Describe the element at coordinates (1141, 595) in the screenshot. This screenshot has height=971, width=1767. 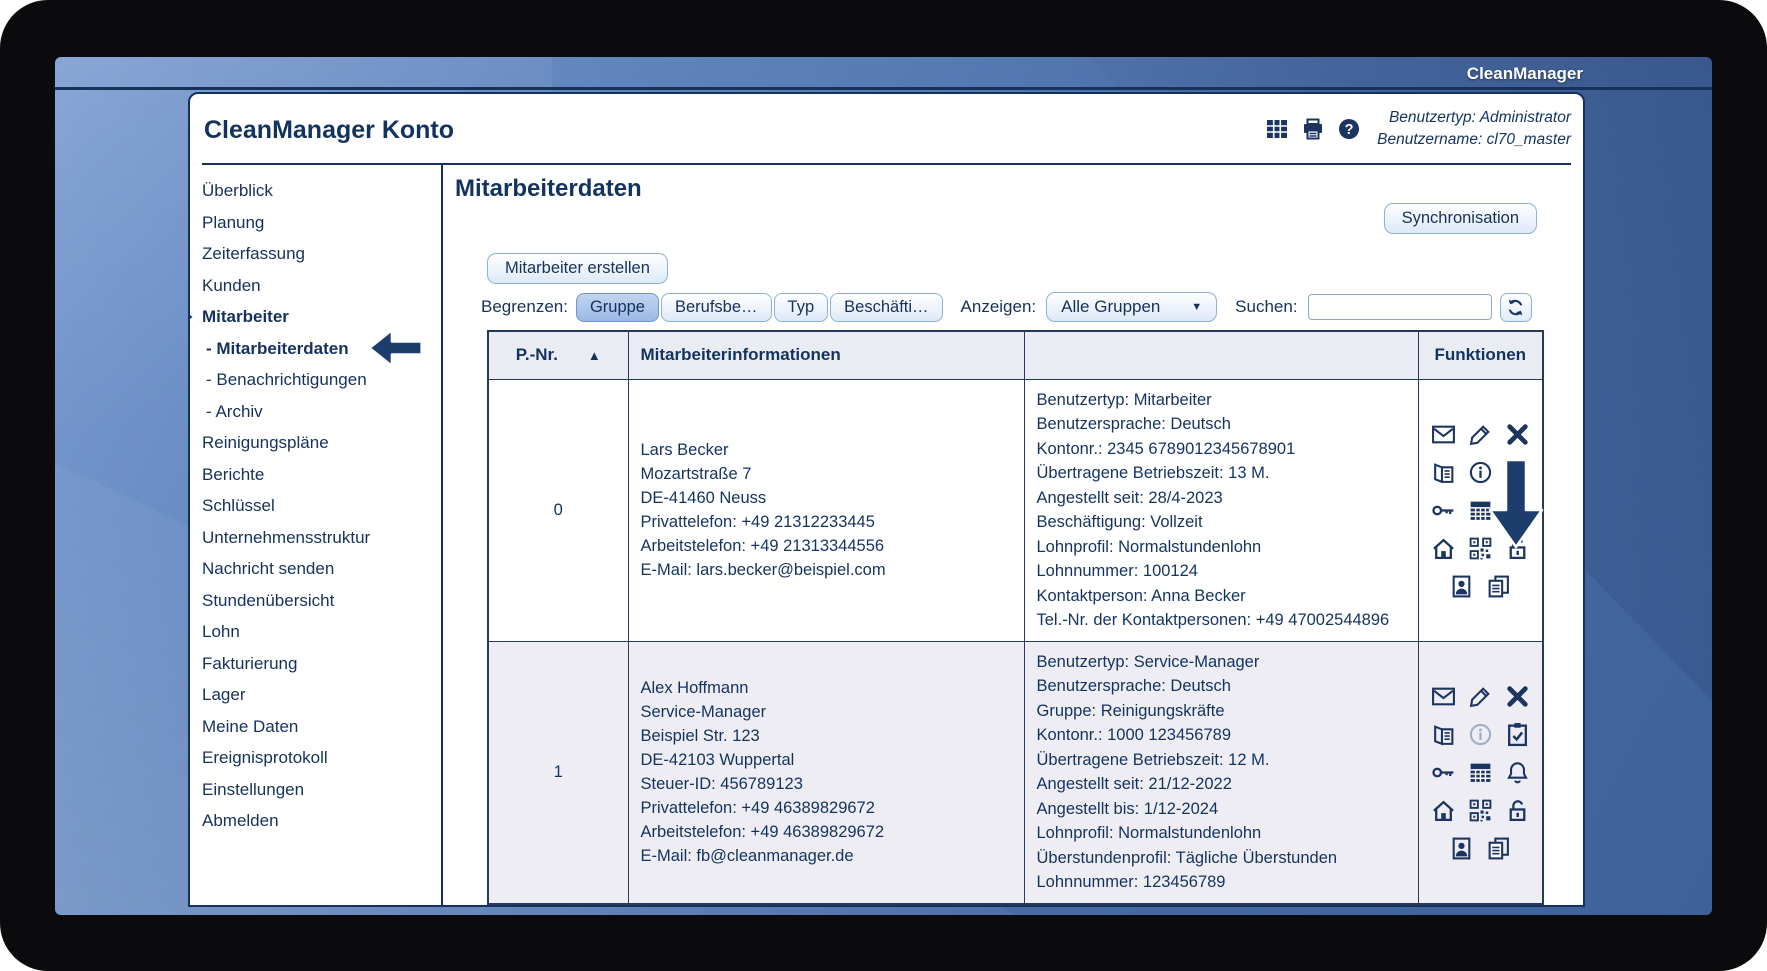
I see `detail-line: Kontaktperson: Anna Becker` at that location.